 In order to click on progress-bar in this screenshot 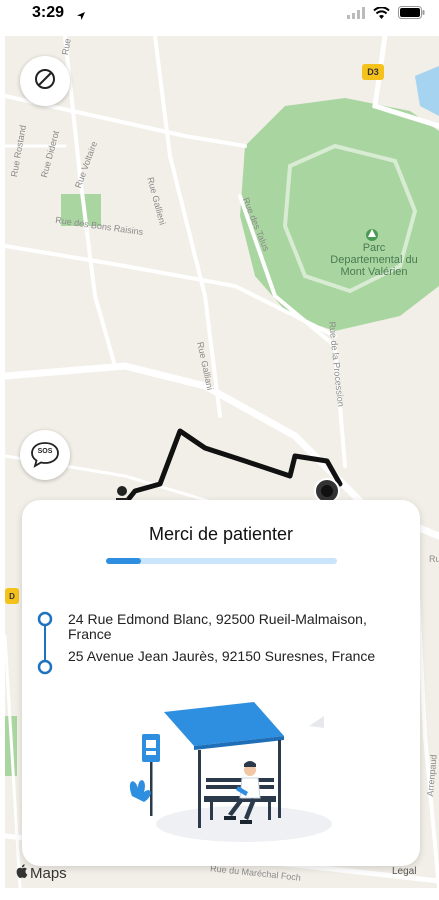, I will do `click(221, 561)`.